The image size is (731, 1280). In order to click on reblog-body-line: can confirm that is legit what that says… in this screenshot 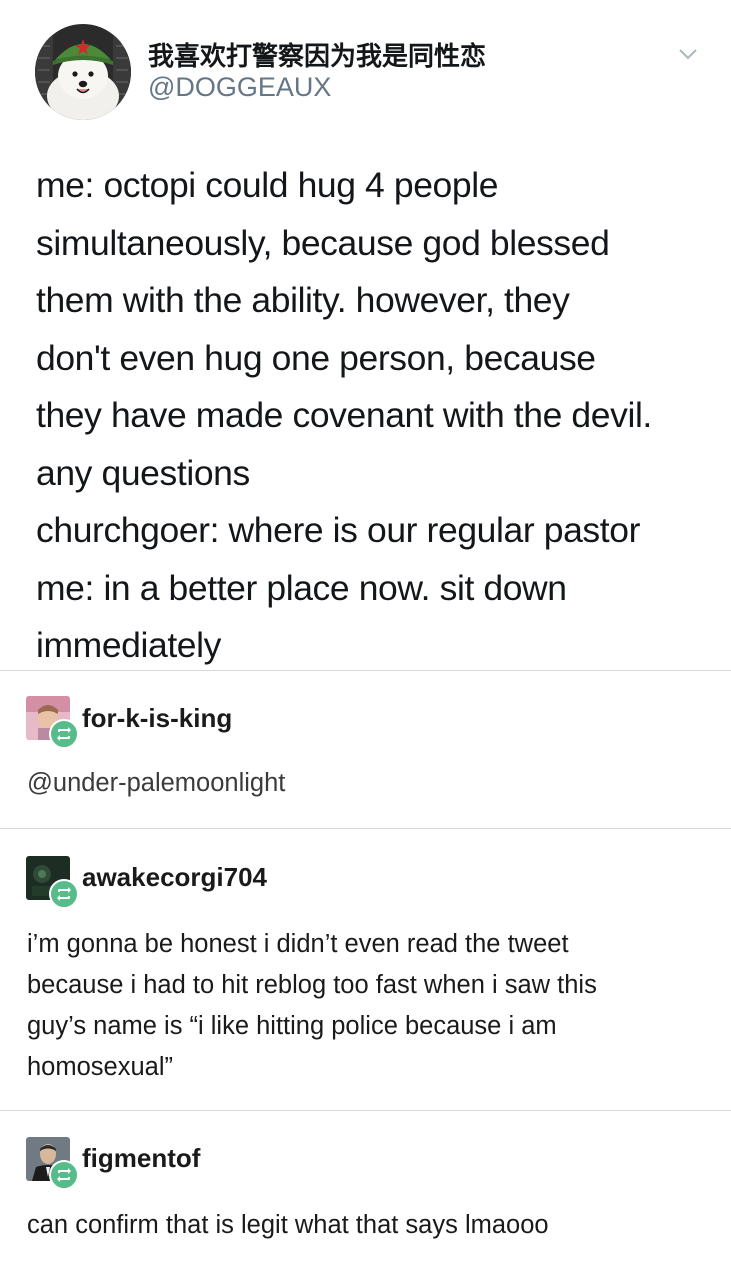, I will do `click(288, 1225)`.